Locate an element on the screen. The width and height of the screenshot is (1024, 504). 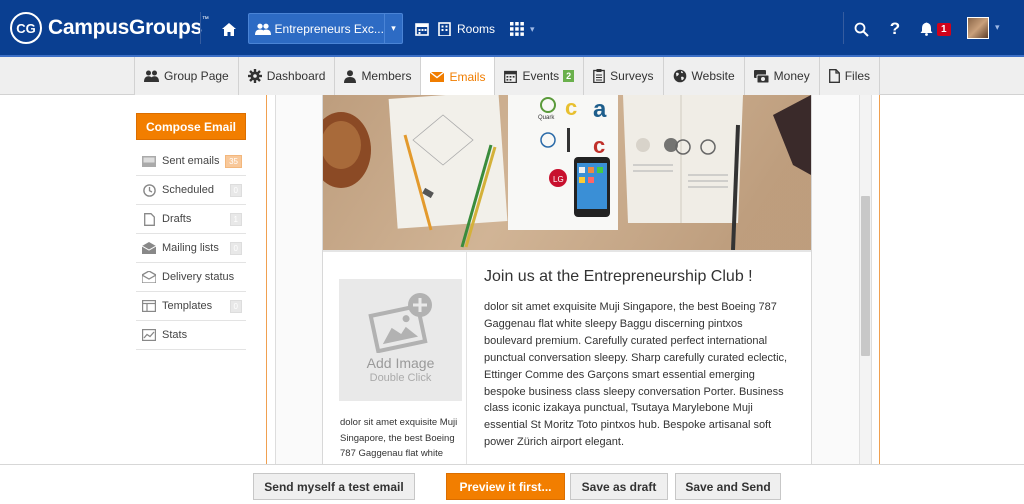
document-icon is located at coordinates (149, 219).